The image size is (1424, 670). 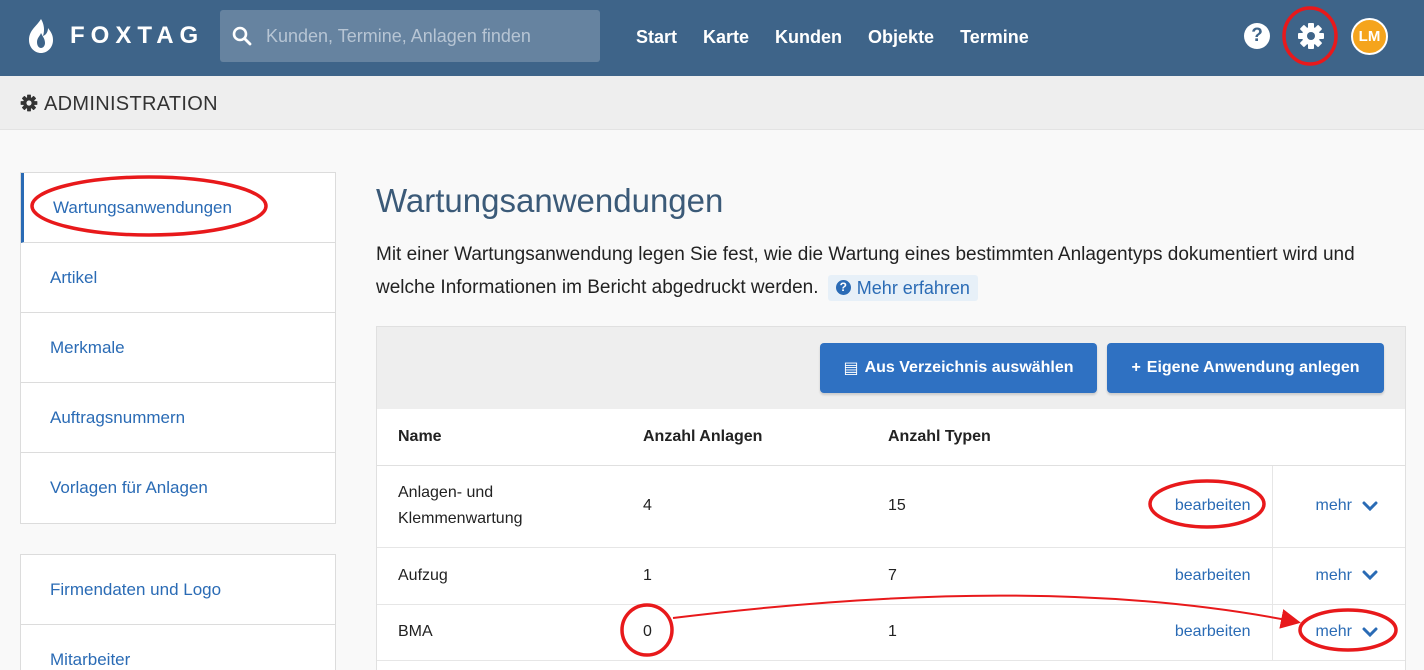 I want to click on row-anlagen-count: 1, so click(x=744, y=576).